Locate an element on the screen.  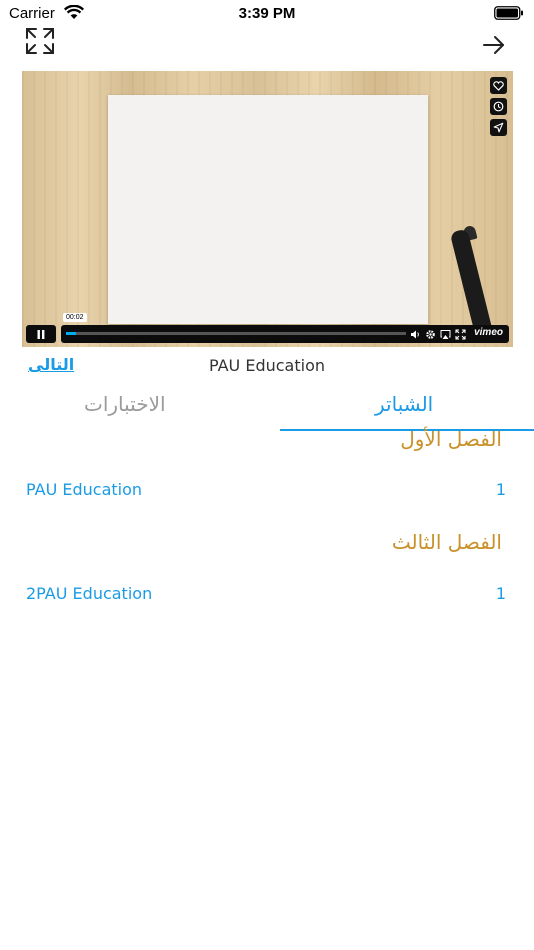
progress-fill is located at coordinates (71, 333).